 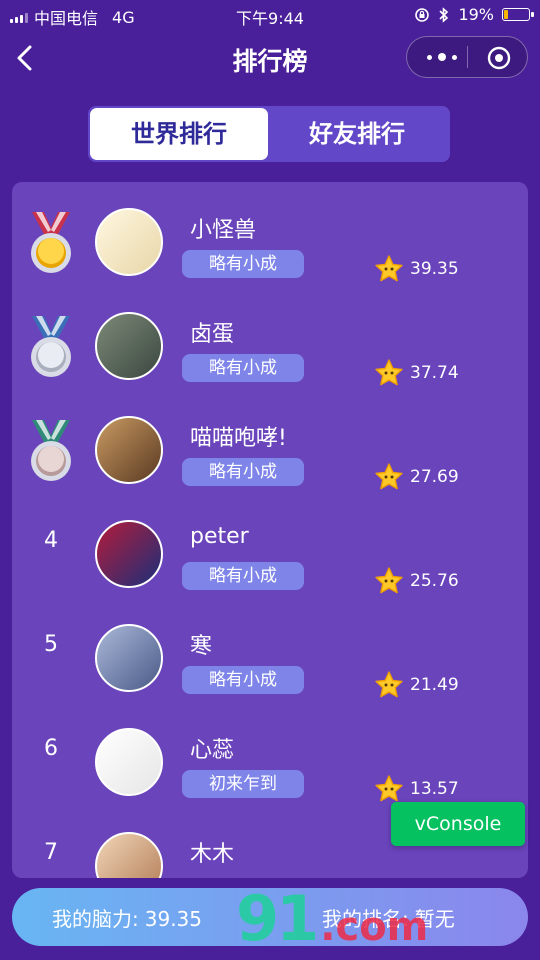 I want to click on player-name: 卤蛋, so click(x=212, y=334).